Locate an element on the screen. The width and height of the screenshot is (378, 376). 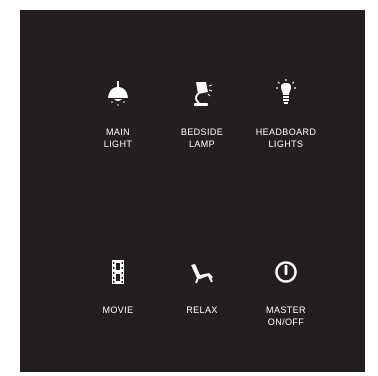
movie-button: MOVIE is located at coordinates (118, 286).